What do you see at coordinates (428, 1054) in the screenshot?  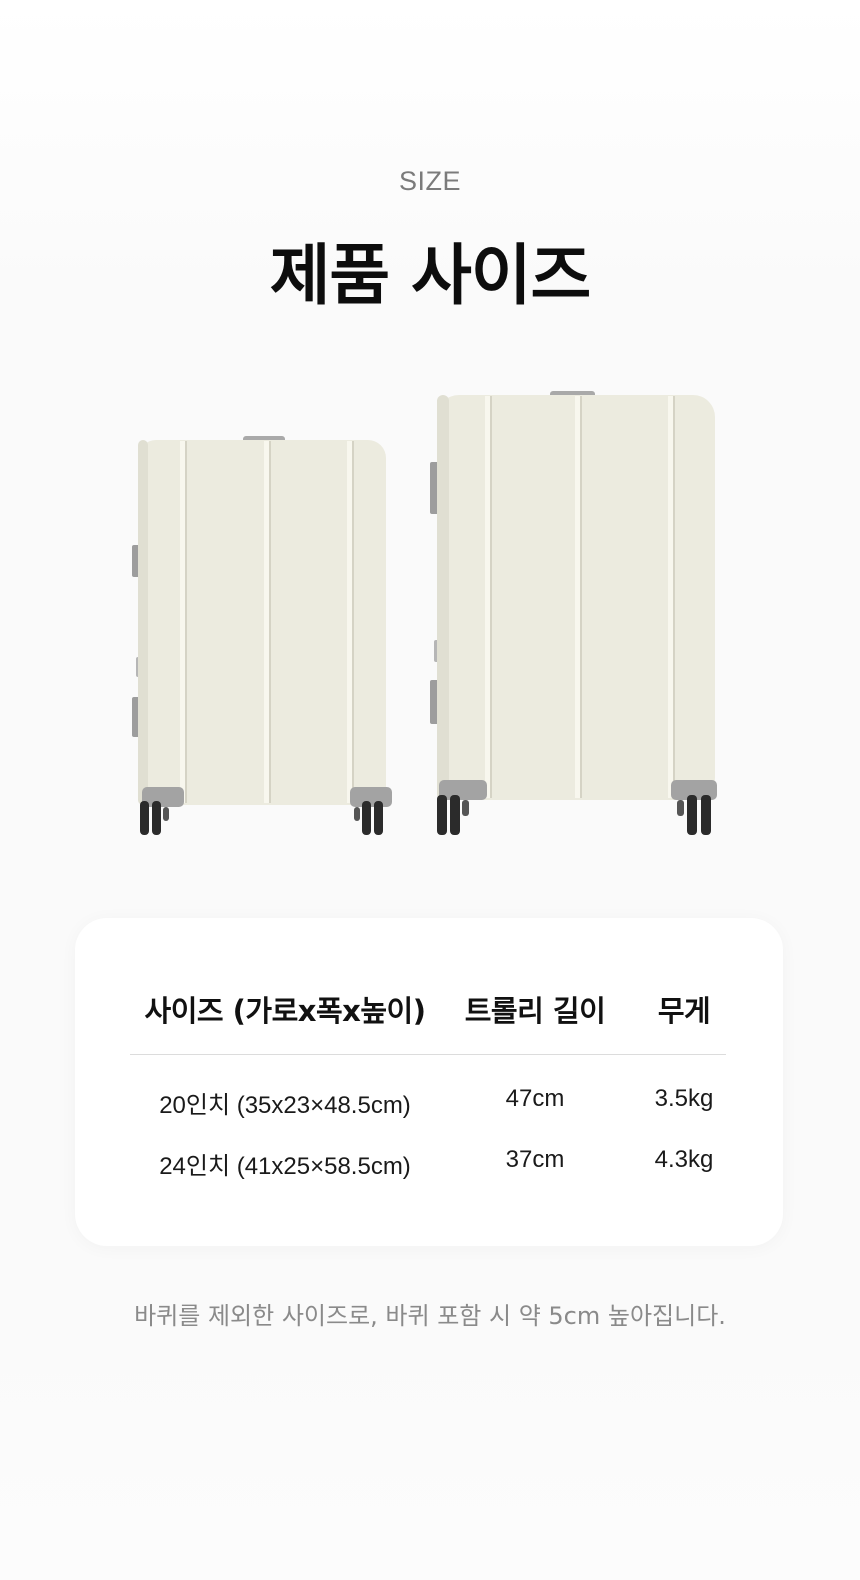 I see `table-divider` at bounding box center [428, 1054].